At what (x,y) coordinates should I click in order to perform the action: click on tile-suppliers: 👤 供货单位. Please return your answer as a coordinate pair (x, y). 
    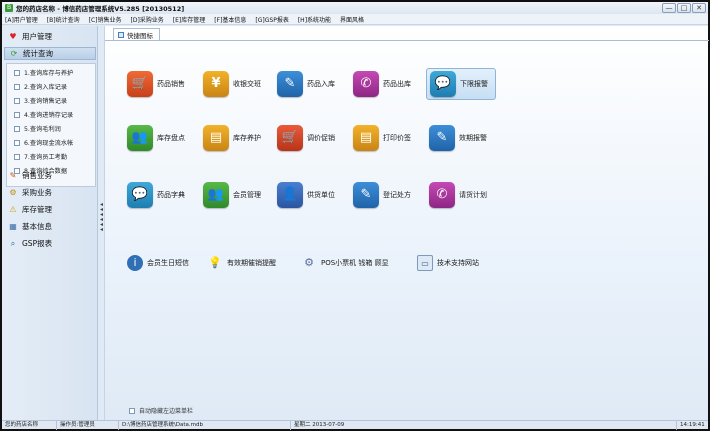
    Looking at the image, I should click on (306, 195).